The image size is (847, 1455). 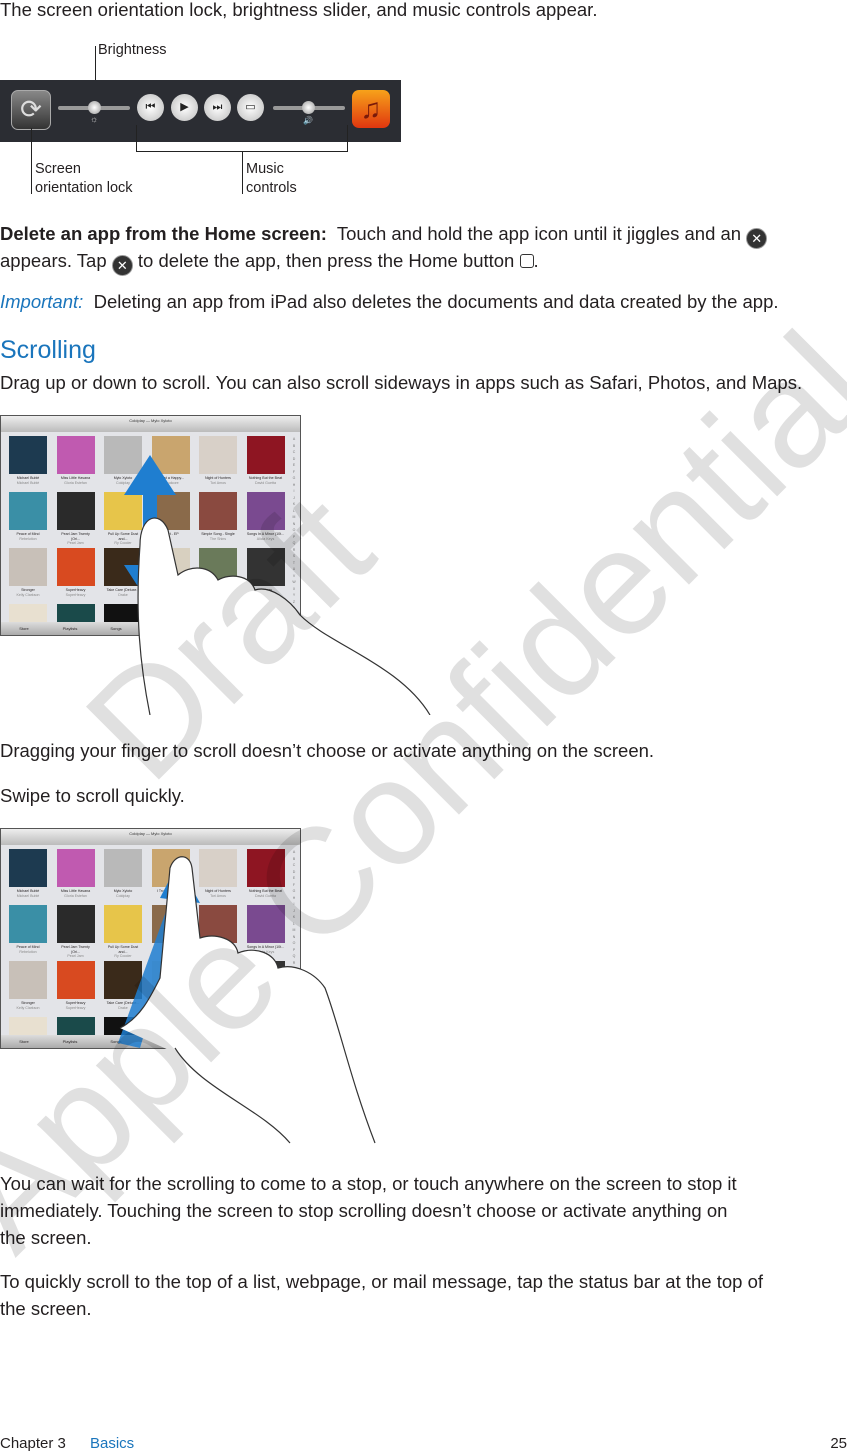 What do you see at coordinates (536, 260) in the screenshot?
I see `delete-text-2c: .` at bounding box center [536, 260].